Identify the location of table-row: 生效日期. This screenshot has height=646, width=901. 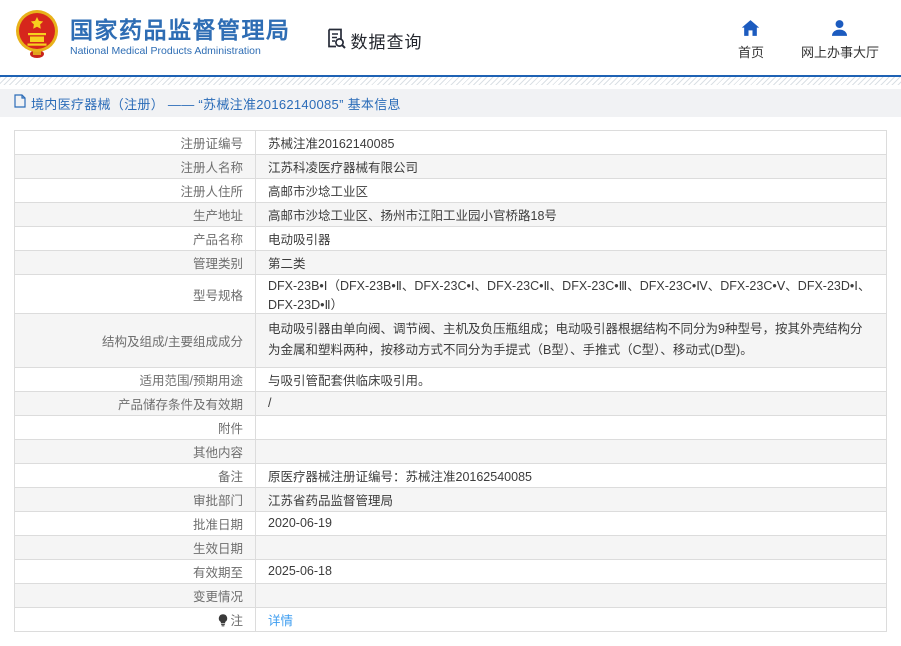
(450, 547).